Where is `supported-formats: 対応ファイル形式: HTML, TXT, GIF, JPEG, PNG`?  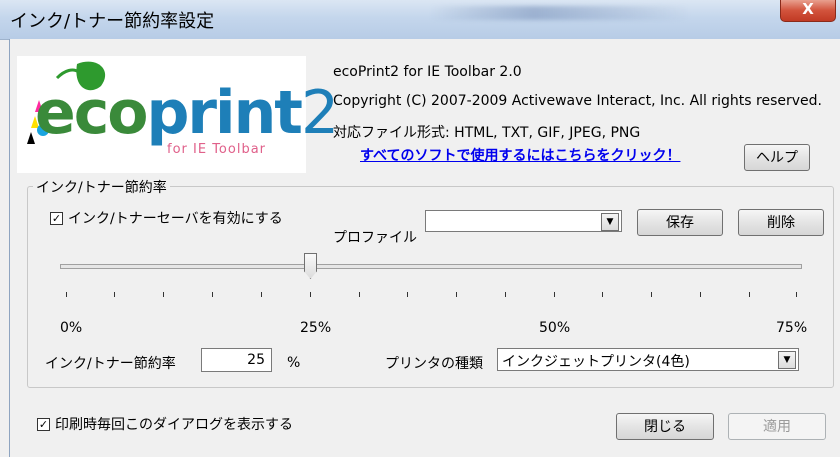 supported-formats: 対応ファイル形式: HTML, TXT, GIF, JPEG, PNG is located at coordinates (487, 133).